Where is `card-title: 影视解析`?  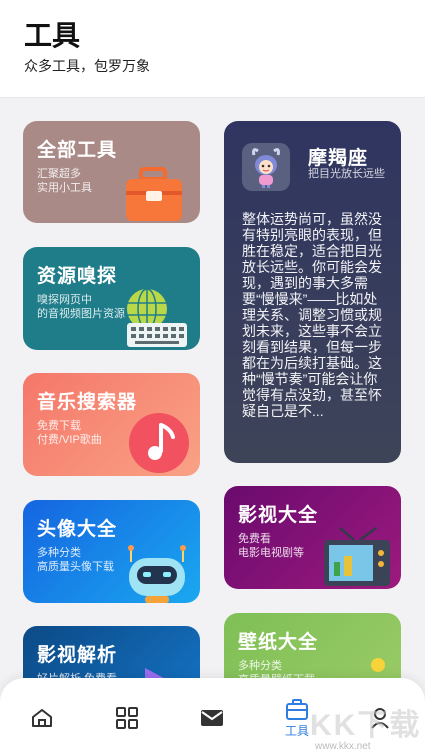 card-title: 影视解析 is located at coordinates (77, 655).